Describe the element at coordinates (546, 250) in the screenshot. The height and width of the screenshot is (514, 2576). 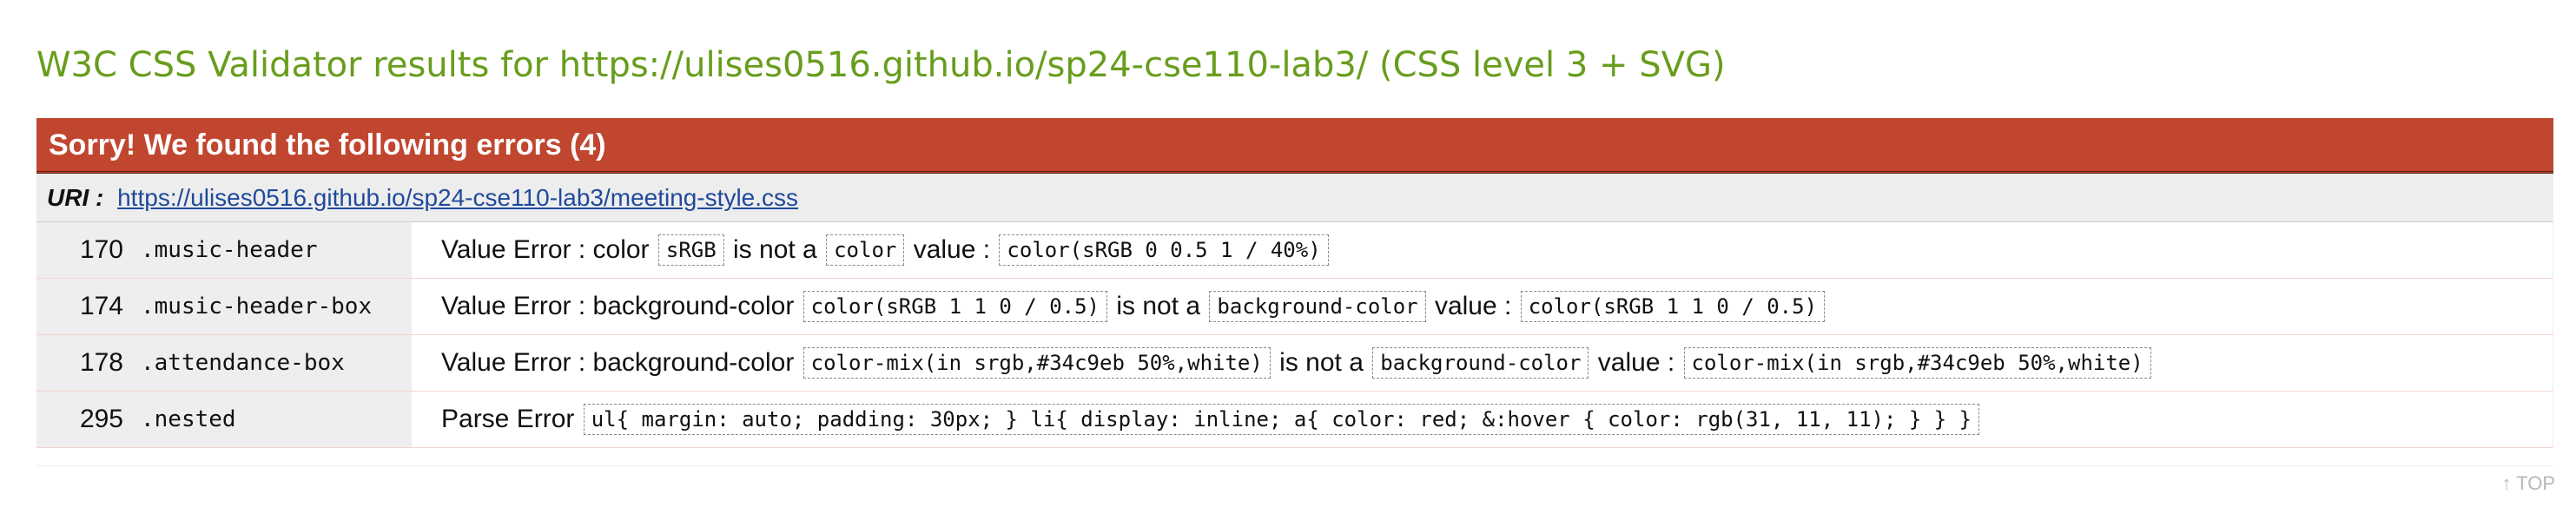
I see `error-type: Value Error : color` at that location.